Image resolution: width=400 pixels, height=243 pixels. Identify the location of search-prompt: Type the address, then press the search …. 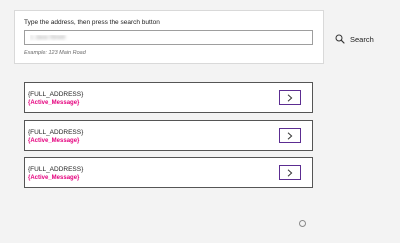
(92, 22).